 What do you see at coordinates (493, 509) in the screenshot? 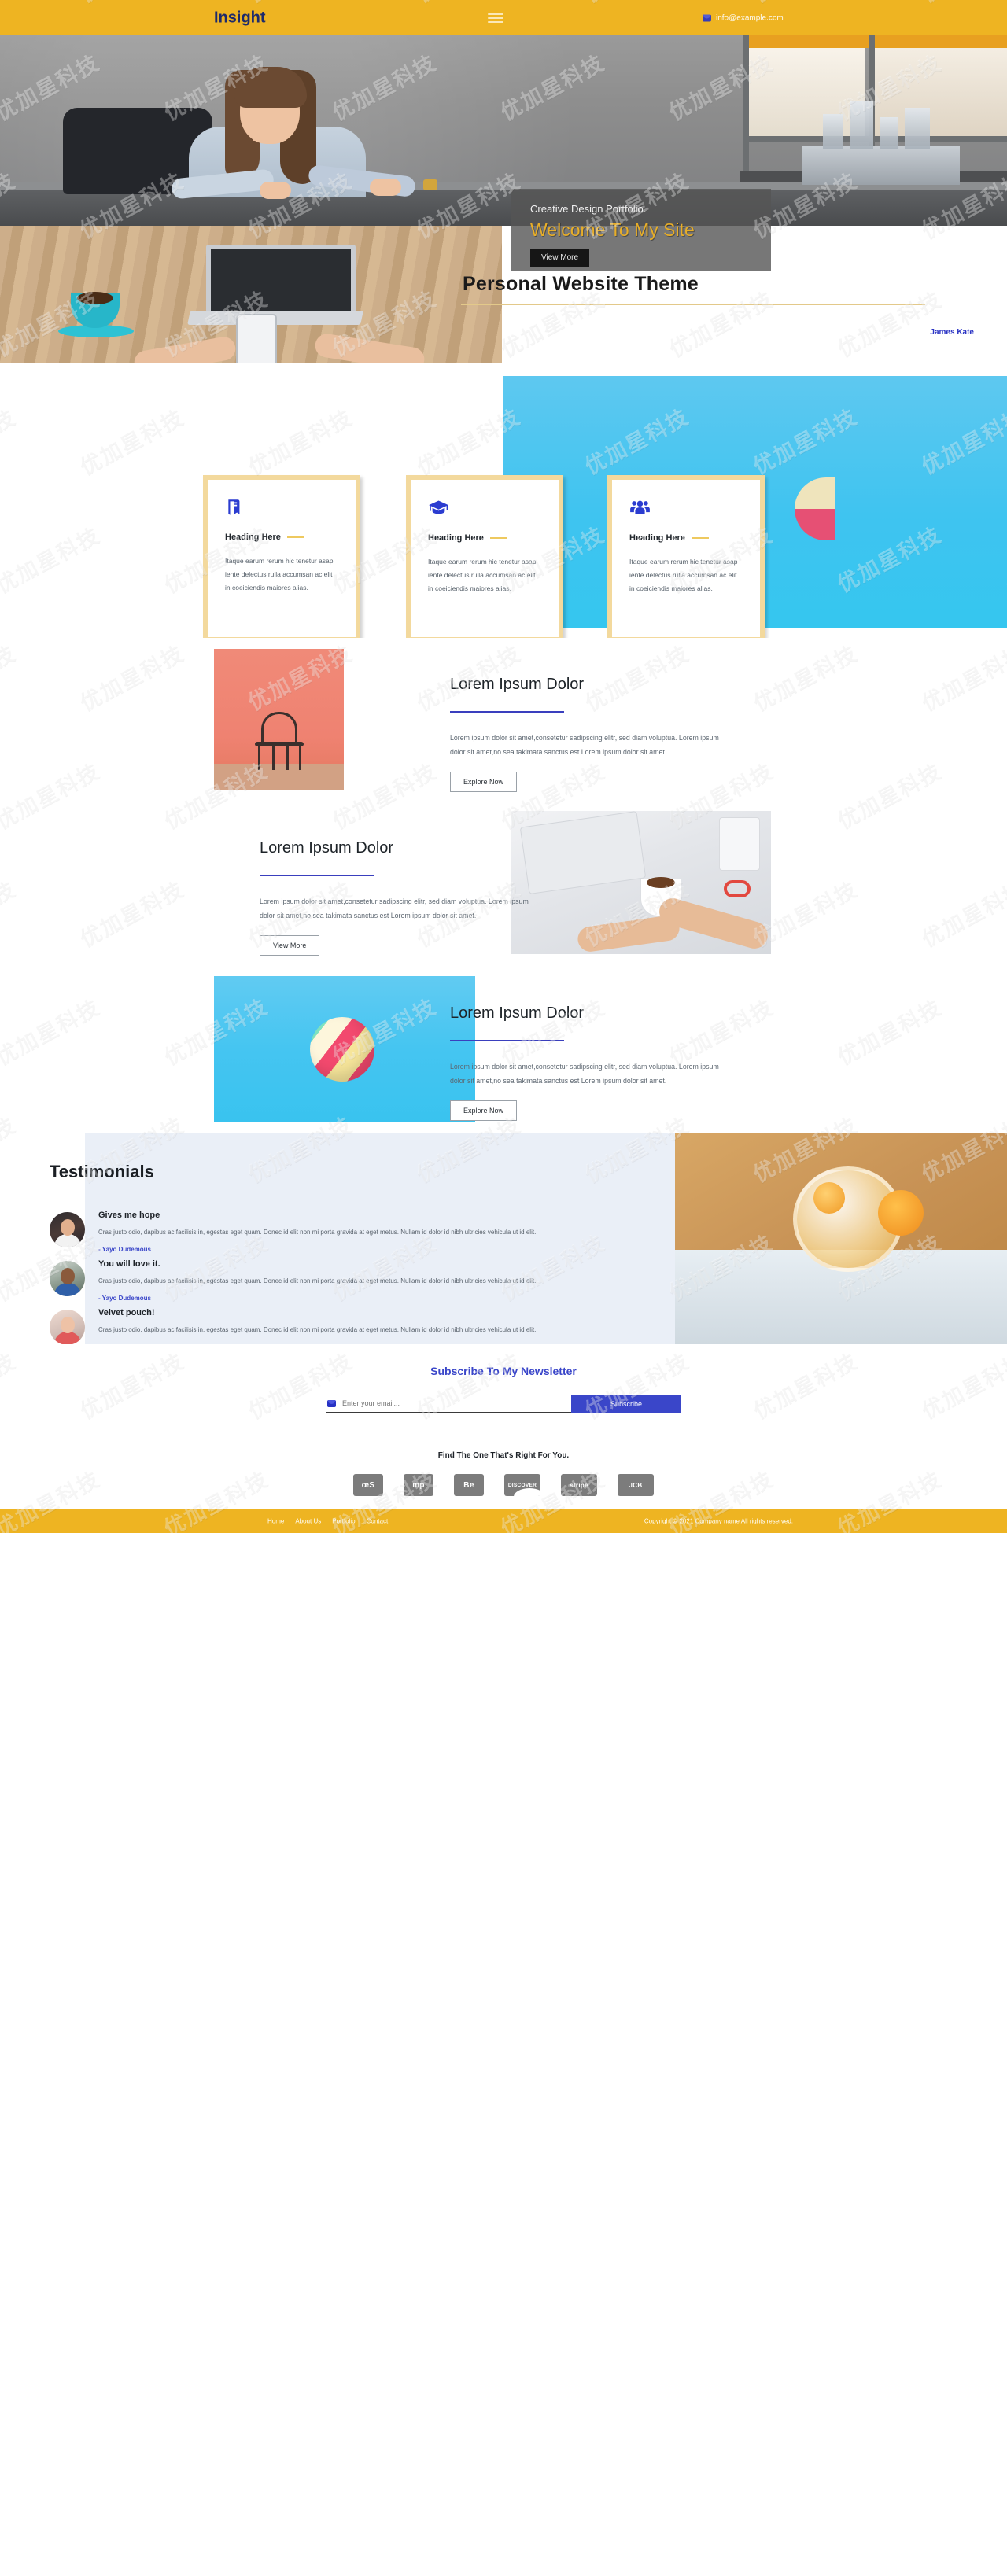
I see `graduation-cap-icon` at bounding box center [493, 509].